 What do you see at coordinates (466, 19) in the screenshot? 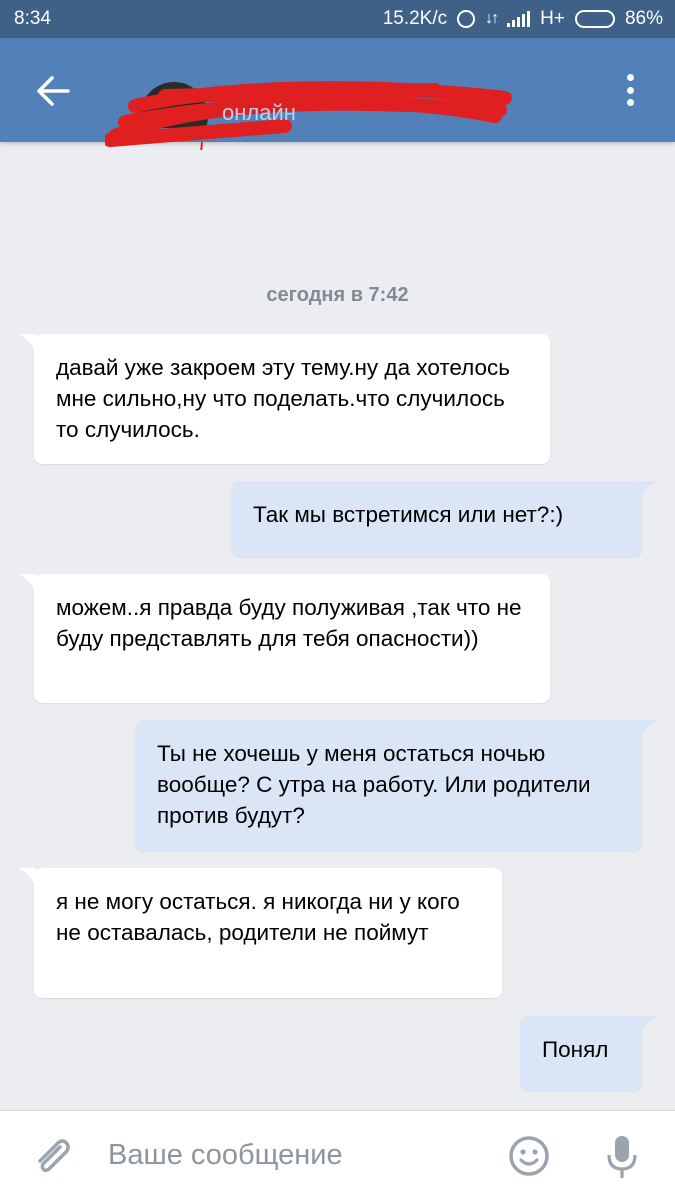
I see `alarm-icon` at bounding box center [466, 19].